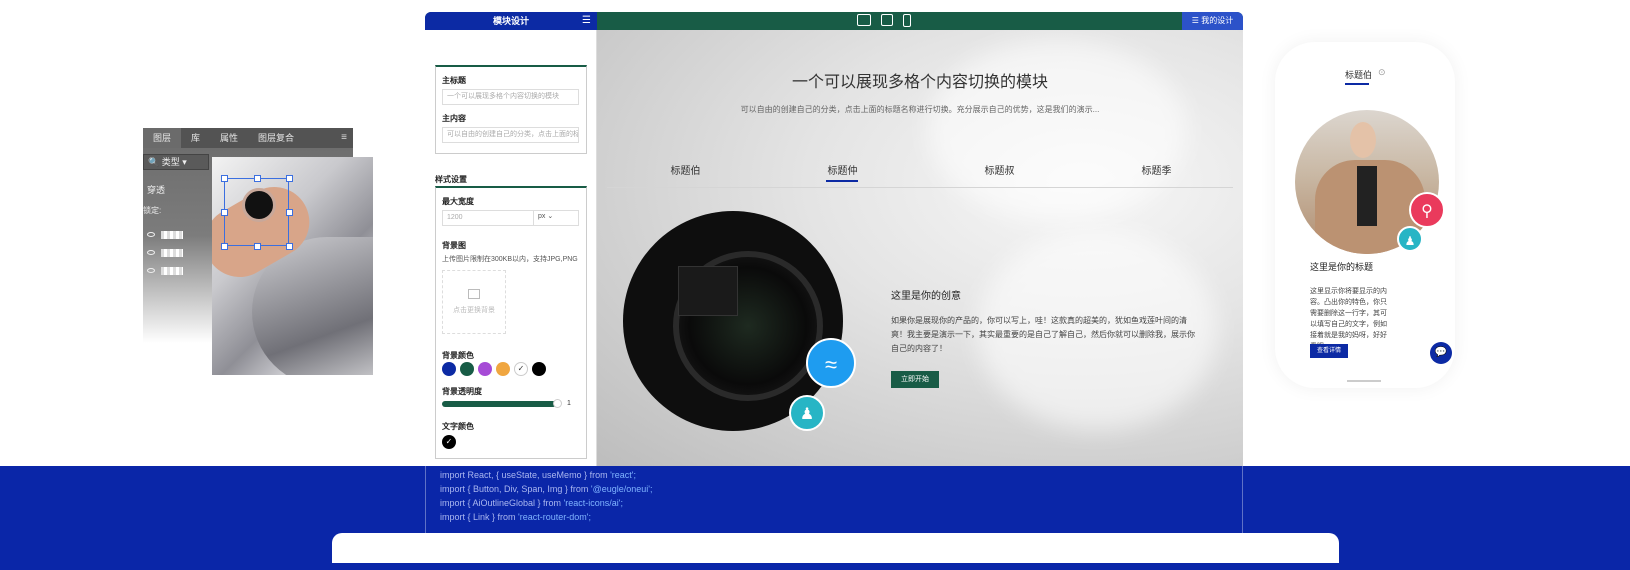  I want to click on unit-value: px, so click(542, 216).